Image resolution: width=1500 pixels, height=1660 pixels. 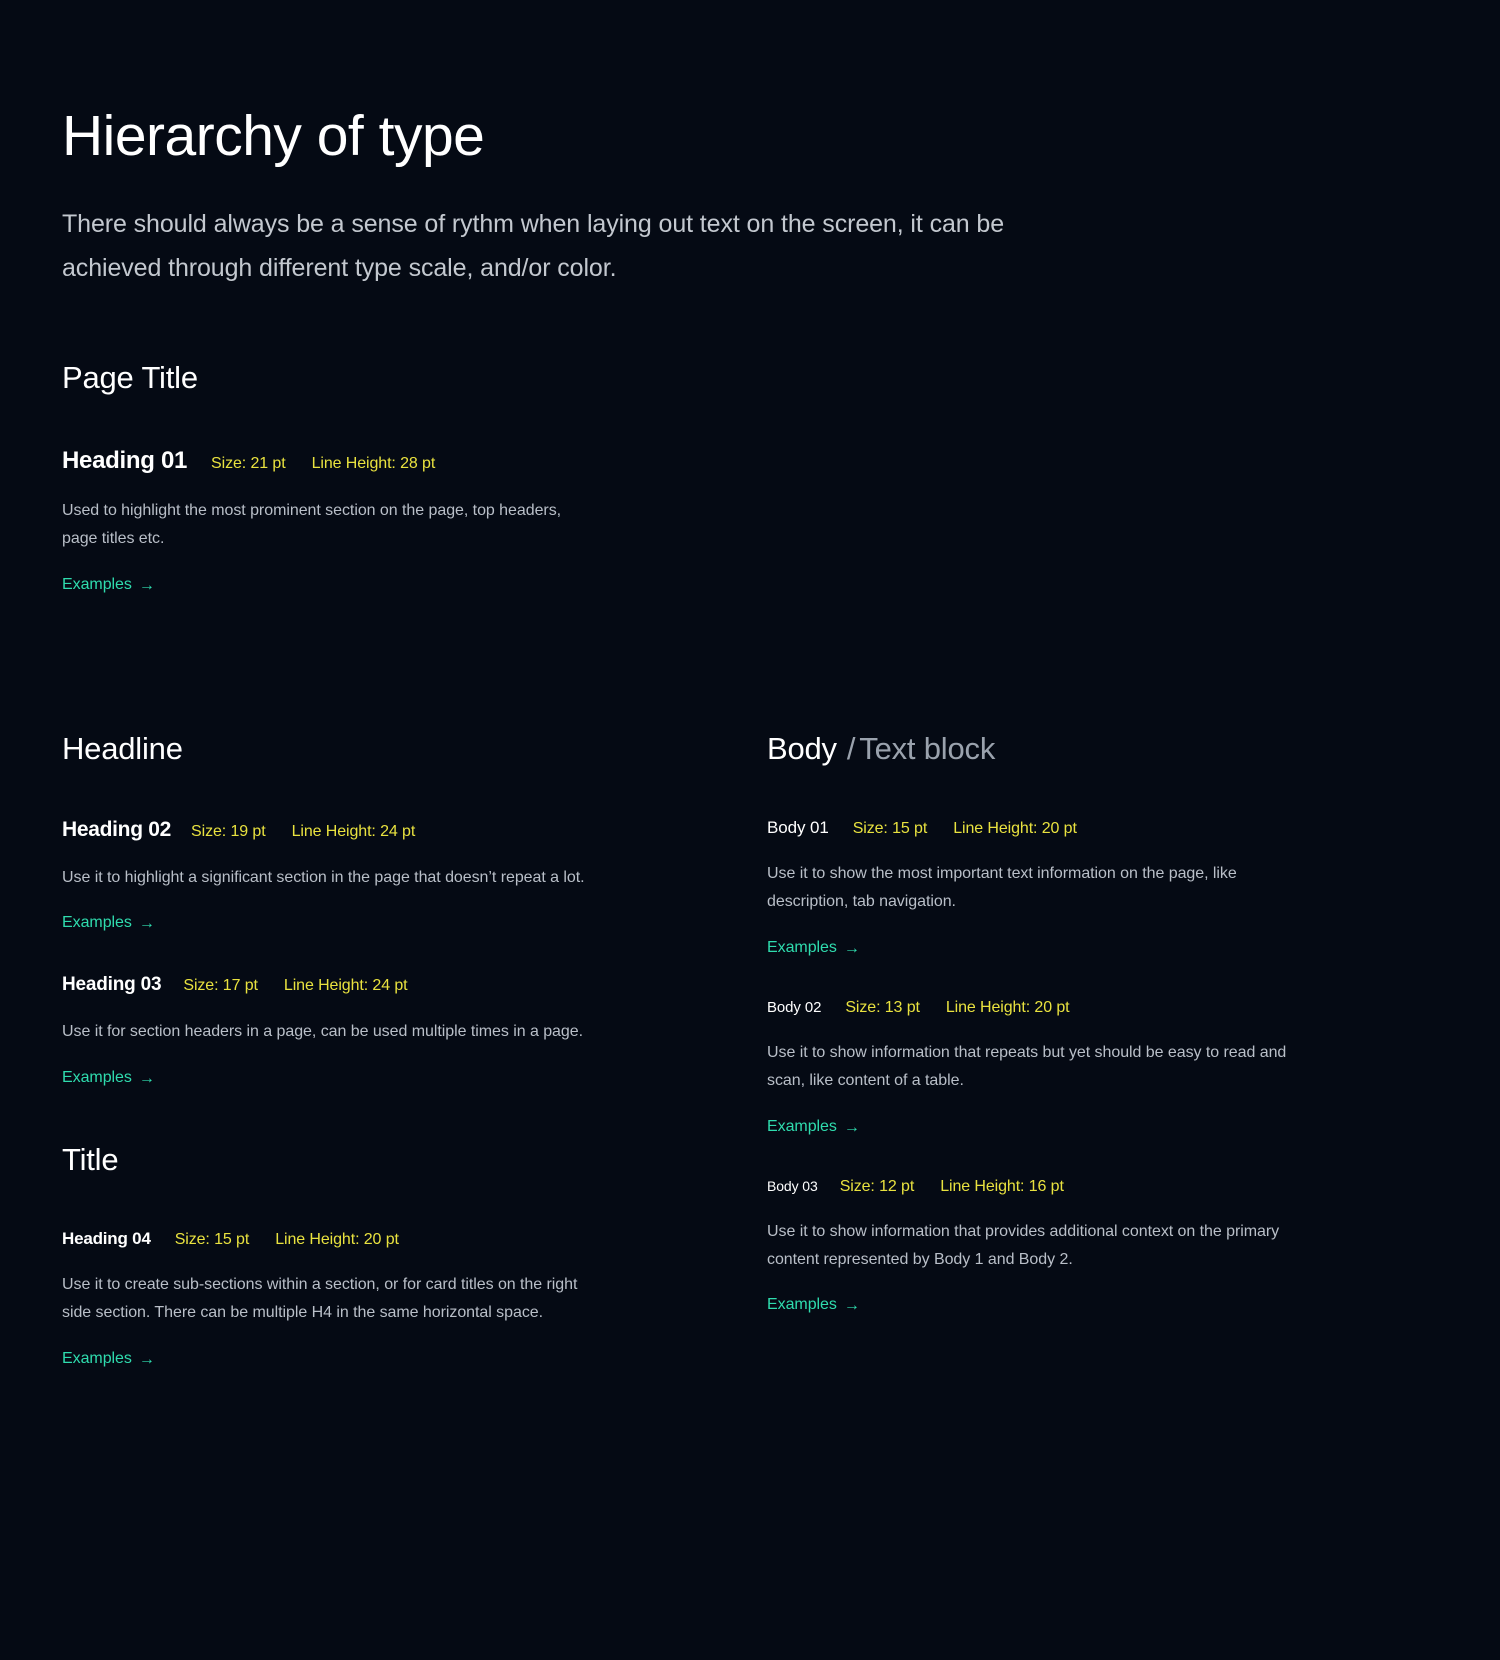 What do you see at coordinates (117, 829) in the screenshot?
I see `spec-name: Heading 02` at bounding box center [117, 829].